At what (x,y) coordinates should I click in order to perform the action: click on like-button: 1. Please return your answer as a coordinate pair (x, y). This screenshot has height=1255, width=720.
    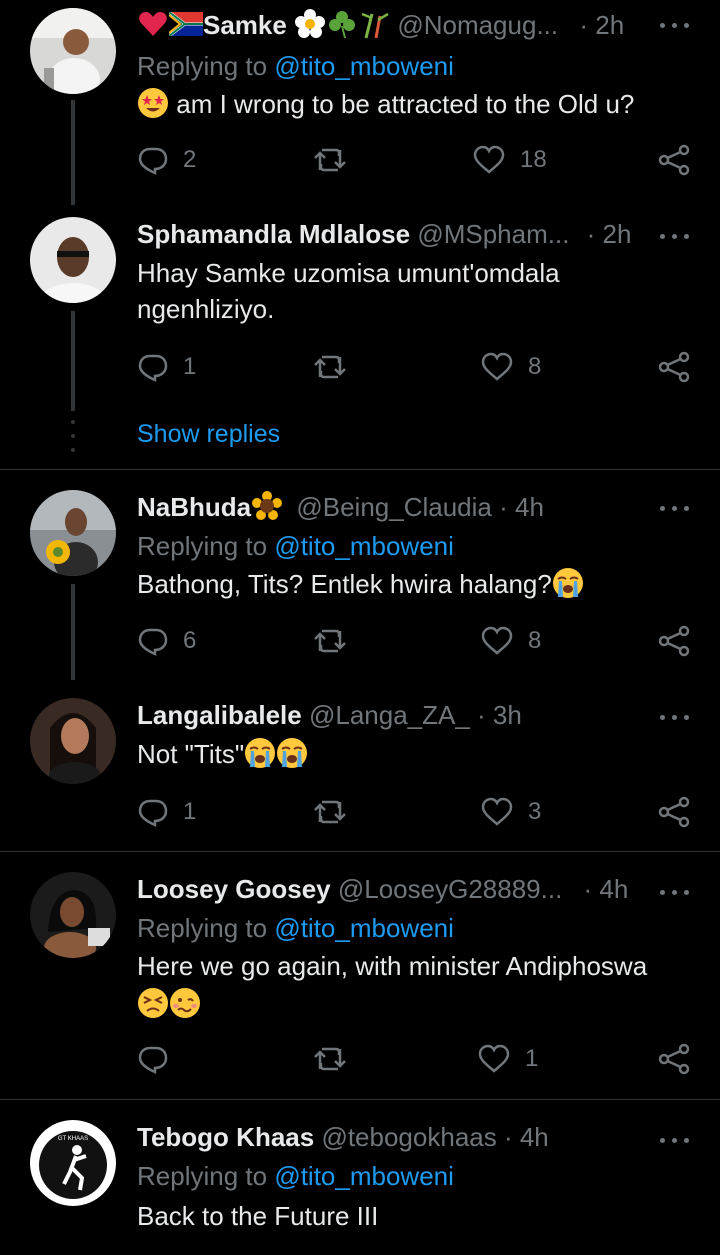
    Looking at the image, I should click on (507, 1059).